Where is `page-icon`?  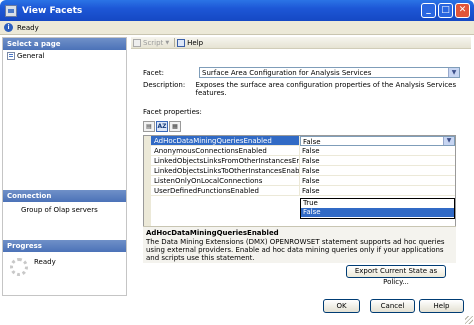
page-icon is located at coordinates (11, 55).